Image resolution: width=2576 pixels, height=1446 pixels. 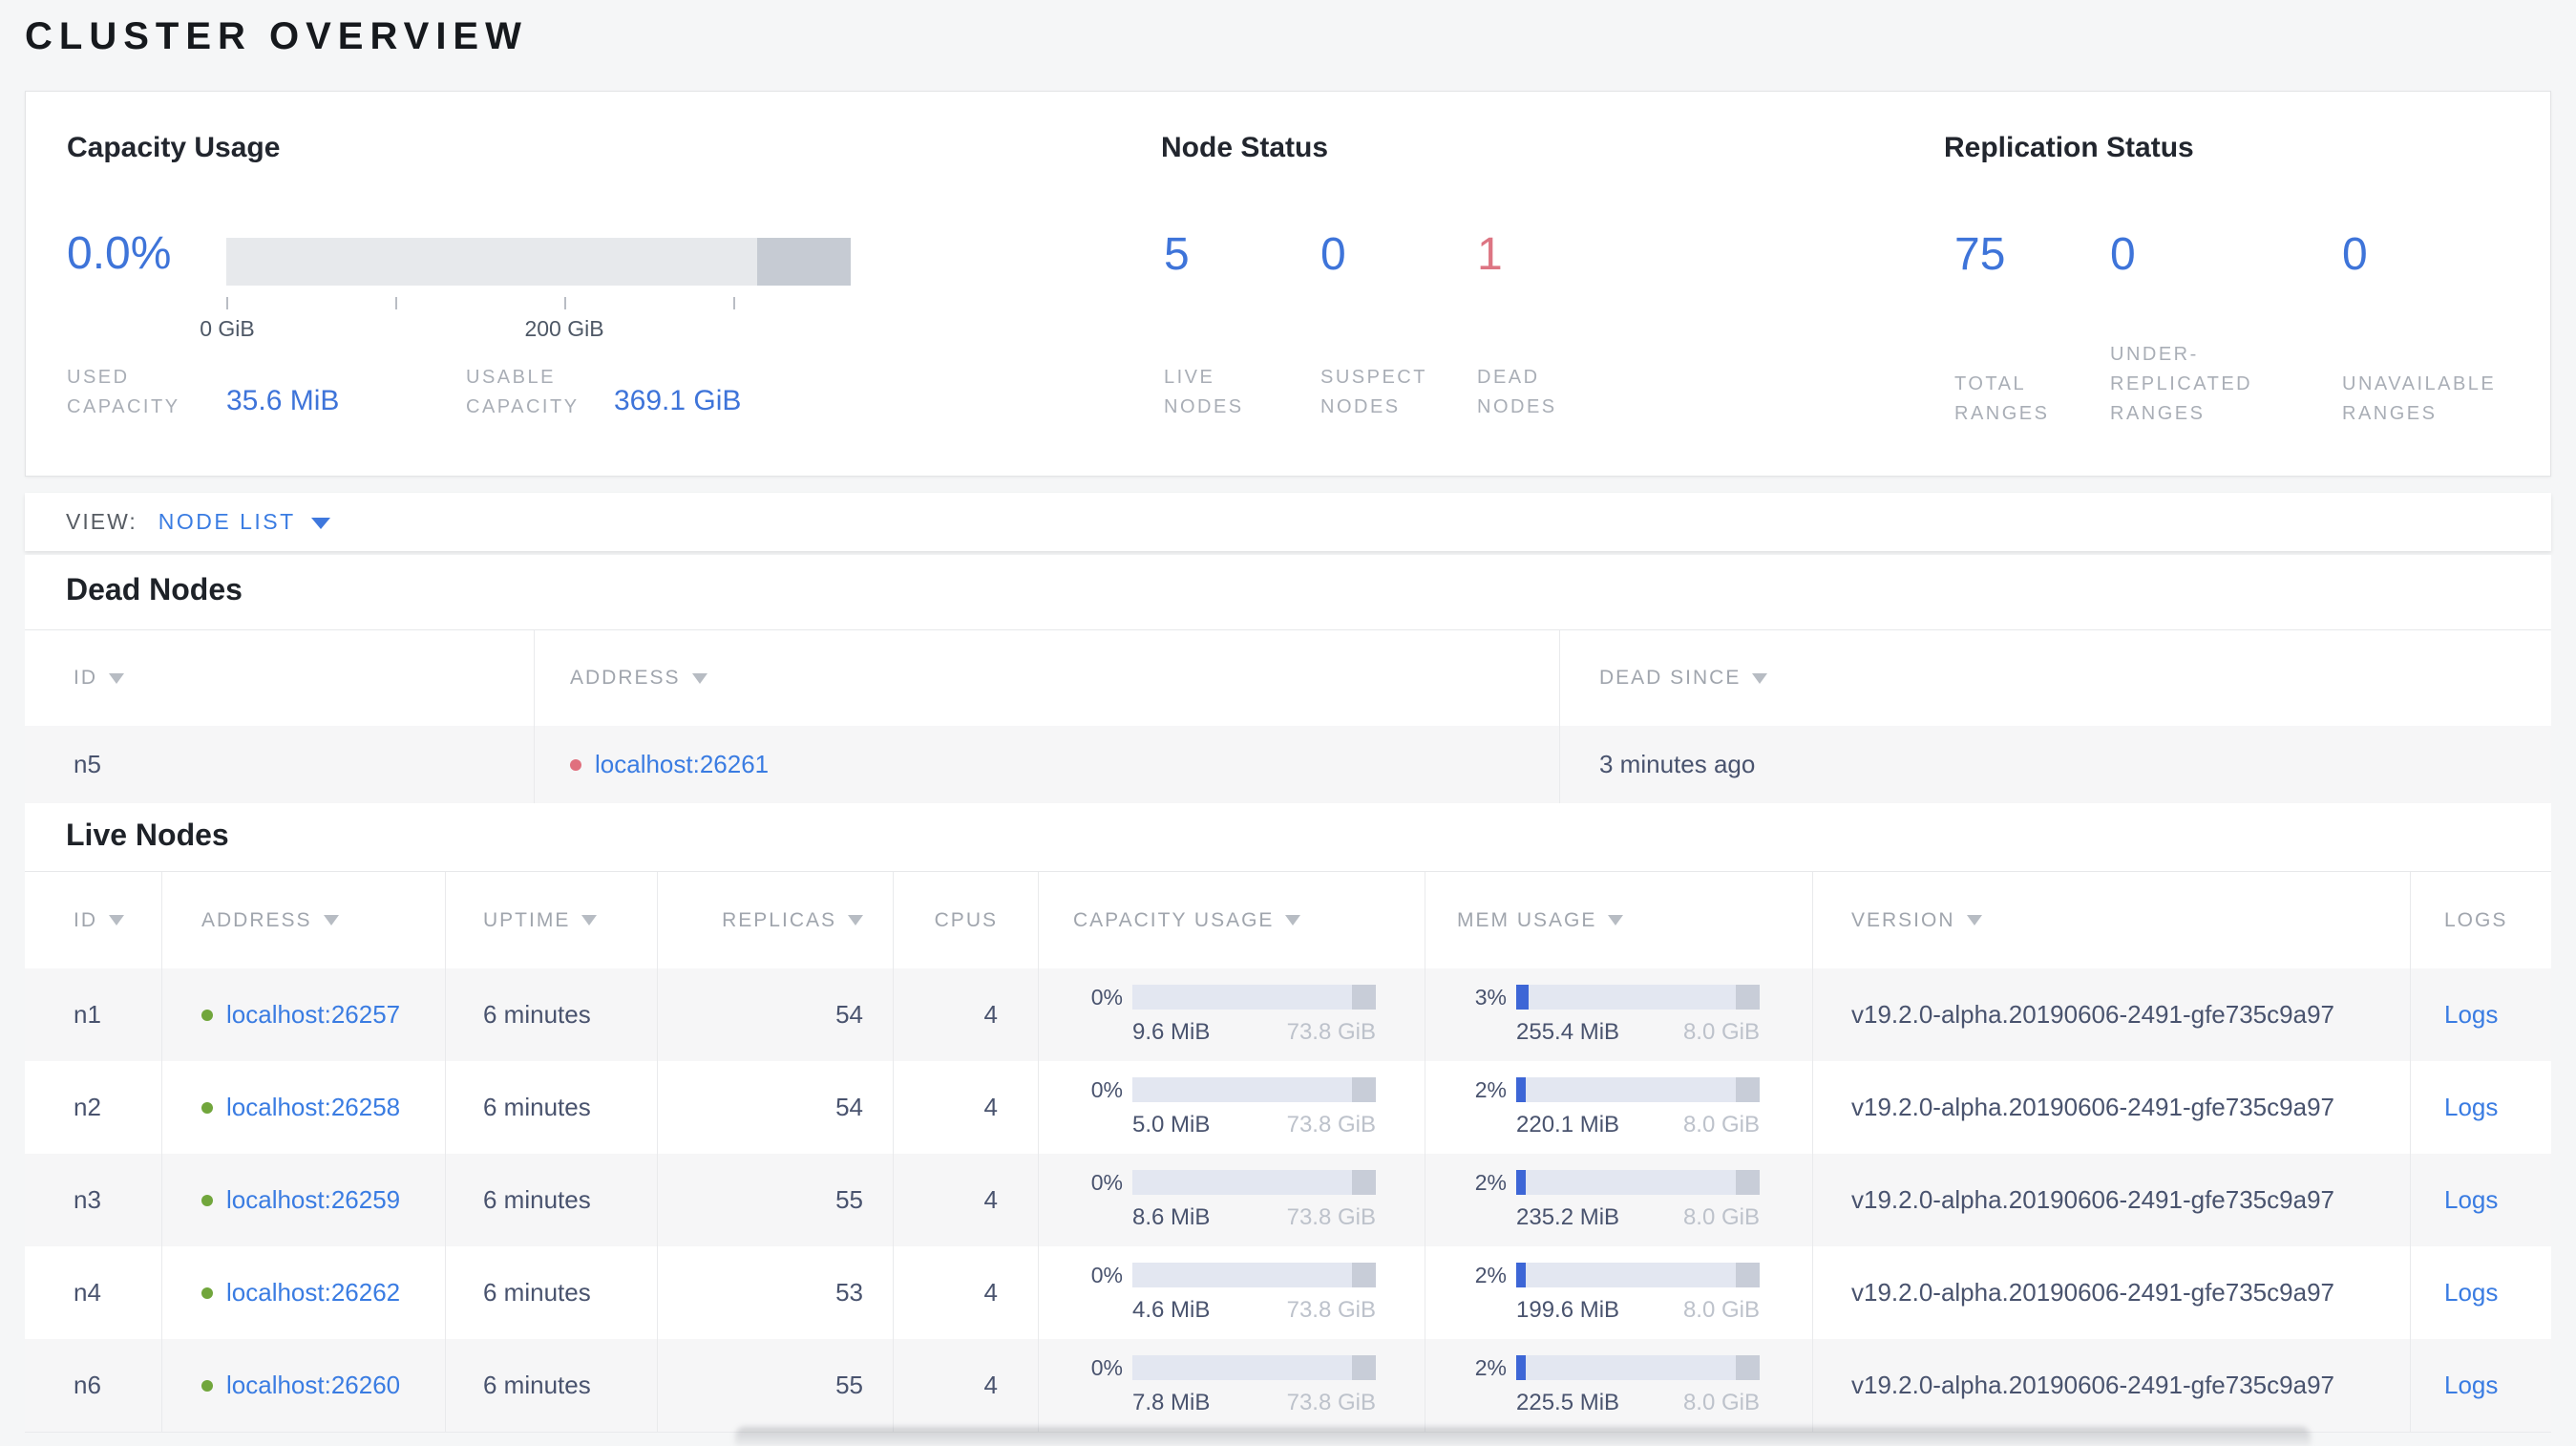 What do you see at coordinates (87, 1385) in the screenshot?
I see `node-id: n6` at bounding box center [87, 1385].